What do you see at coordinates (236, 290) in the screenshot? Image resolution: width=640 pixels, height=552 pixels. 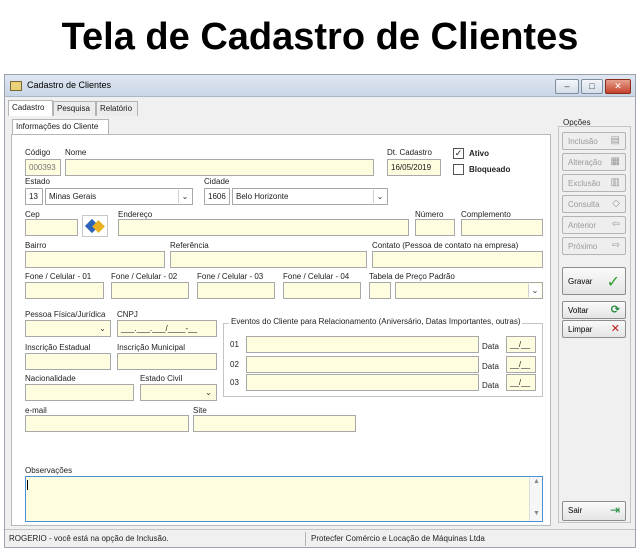 I see `fone3-field` at bounding box center [236, 290].